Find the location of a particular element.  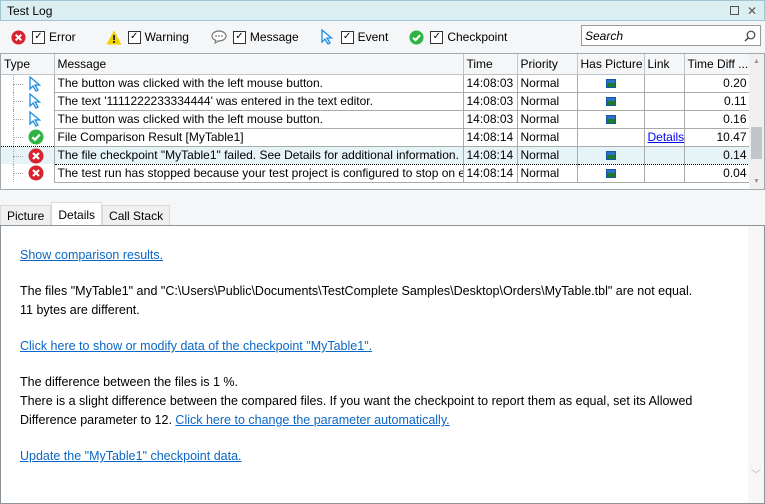

filter-event: ✓ Event is located at coordinates (354, 37).